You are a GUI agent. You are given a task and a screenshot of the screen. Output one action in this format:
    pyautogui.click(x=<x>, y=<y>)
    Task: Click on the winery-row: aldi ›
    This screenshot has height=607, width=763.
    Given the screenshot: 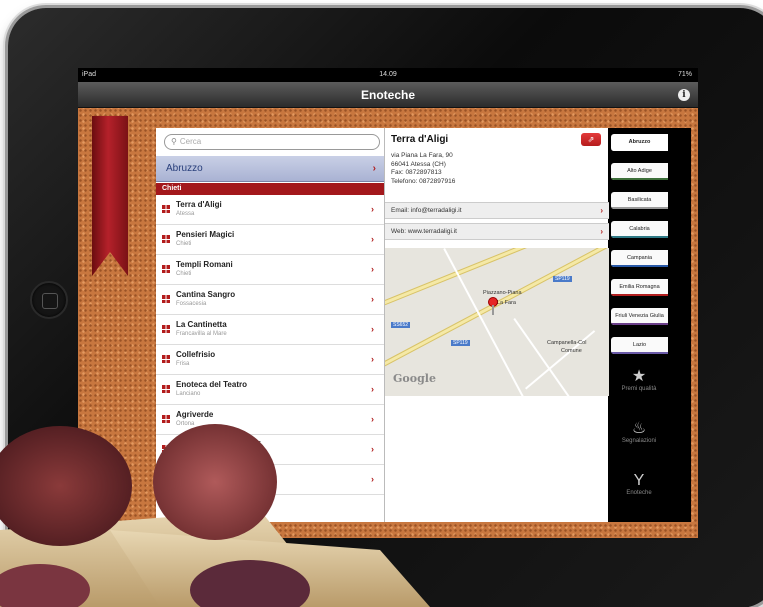 What is the action you would take?
    pyautogui.click(x=270, y=480)
    